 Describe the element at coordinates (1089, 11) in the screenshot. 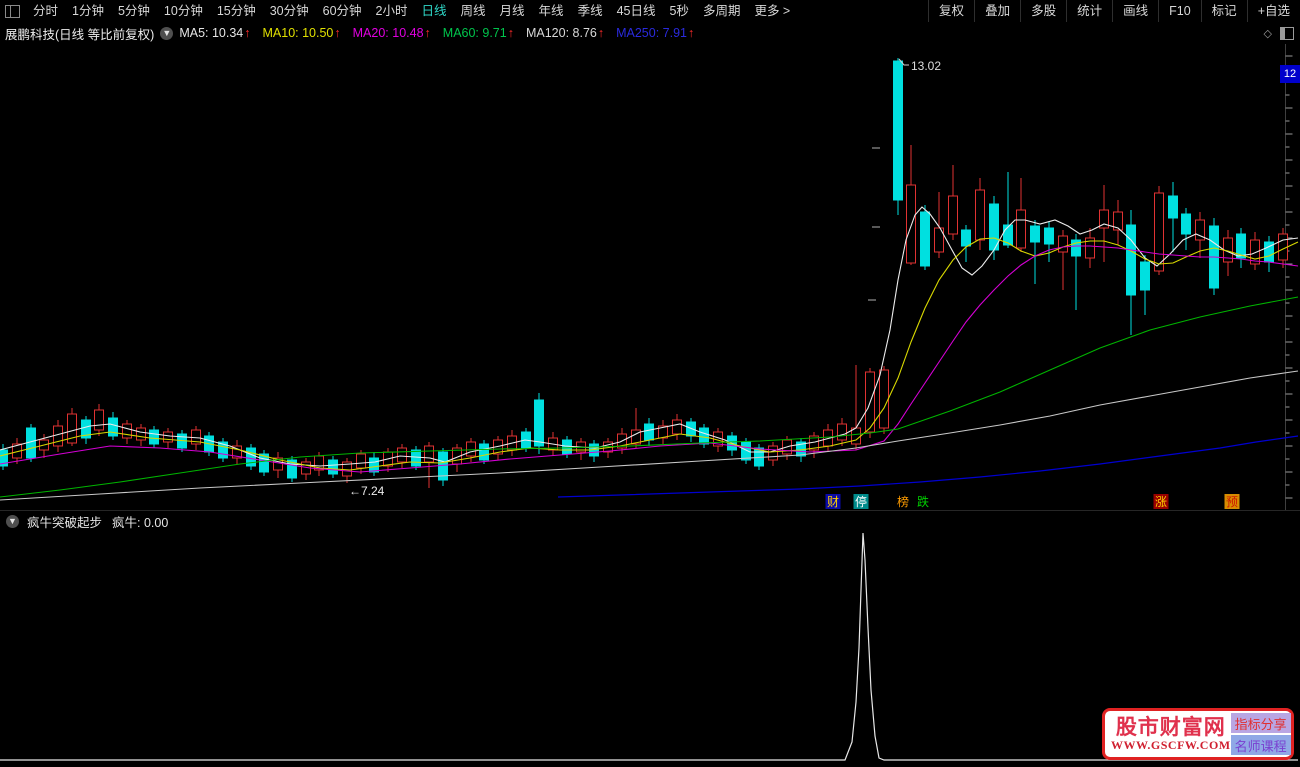

I see `tool-item-3: 统计` at that location.